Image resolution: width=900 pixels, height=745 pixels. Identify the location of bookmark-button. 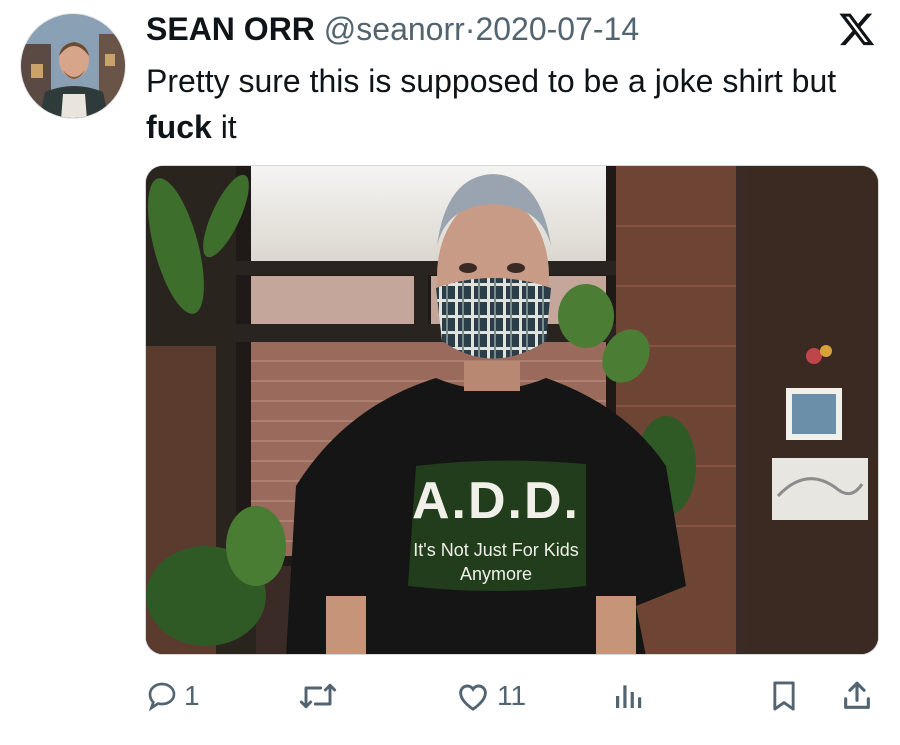
(784, 696).